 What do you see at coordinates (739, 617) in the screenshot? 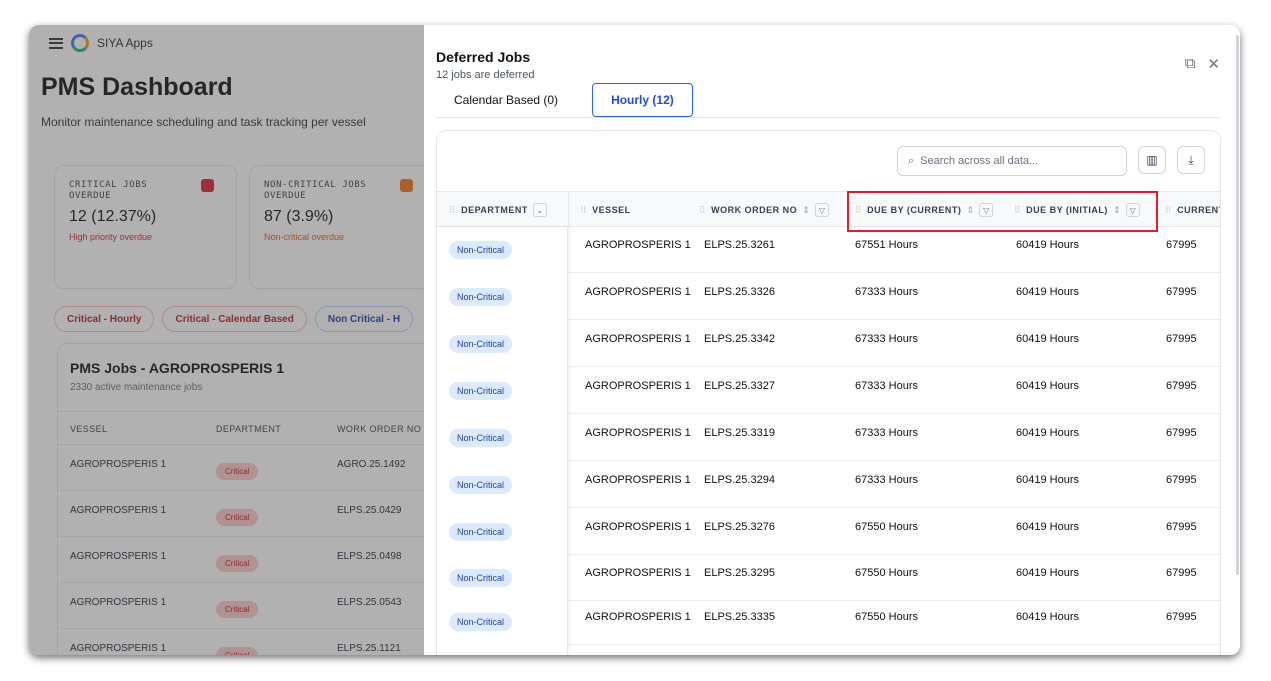
I see `cell-work-order: ELPS.25.3335` at bounding box center [739, 617].